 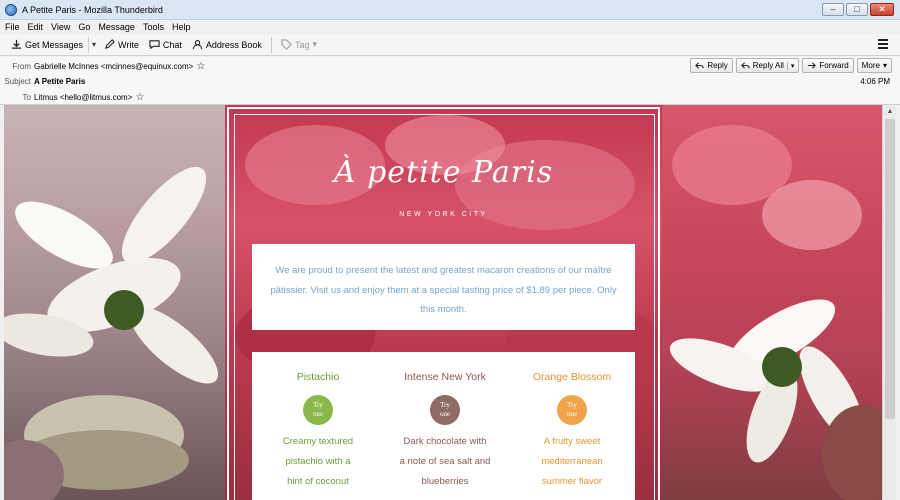 I want to click on contact-icon, so click(x=197, y=45).